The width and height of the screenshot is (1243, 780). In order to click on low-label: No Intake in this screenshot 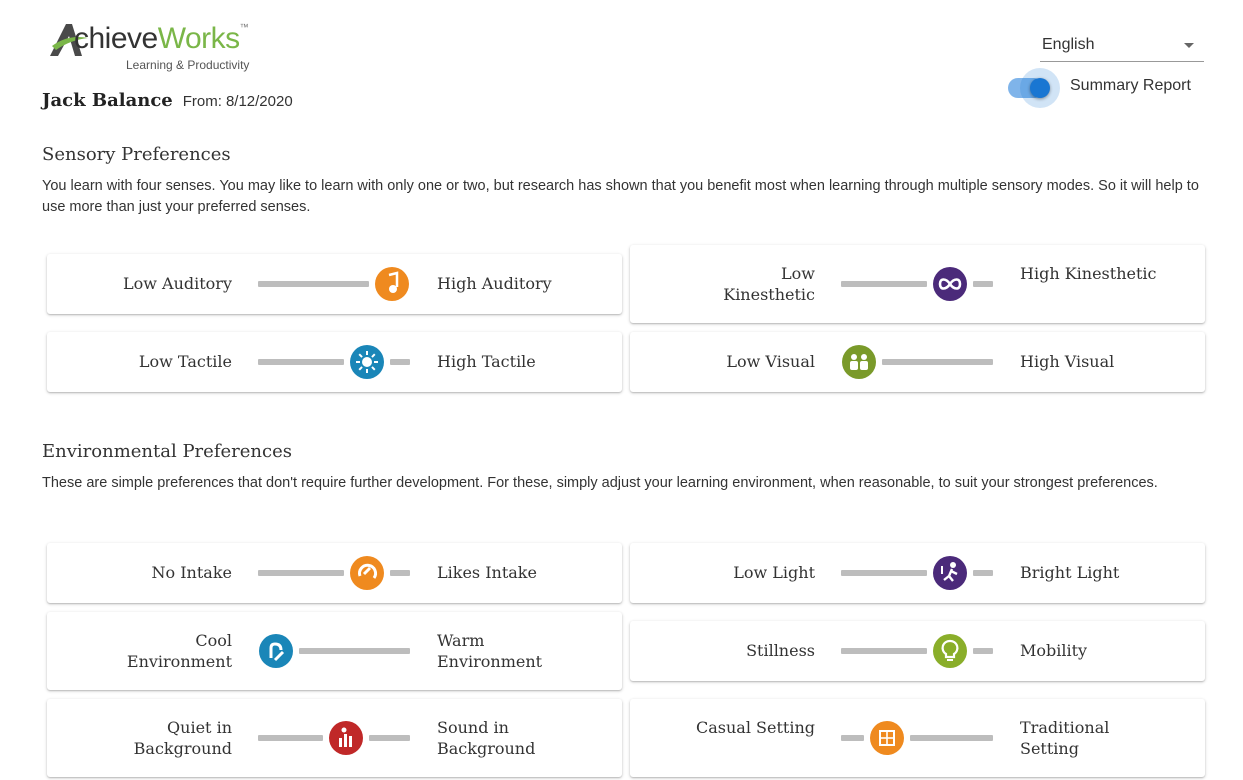, I will do `click(191, 572)`.